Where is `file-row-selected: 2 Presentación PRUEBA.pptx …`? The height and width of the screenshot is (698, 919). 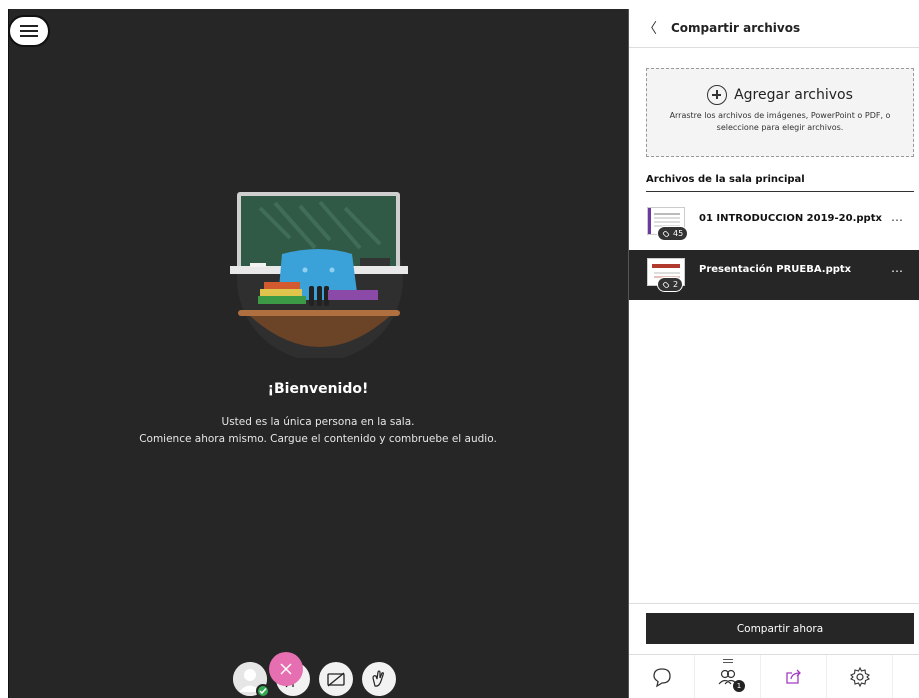 file-row-selected: 2 Presentación PRUEBA.pptx … is located at coordinates (774, 275).